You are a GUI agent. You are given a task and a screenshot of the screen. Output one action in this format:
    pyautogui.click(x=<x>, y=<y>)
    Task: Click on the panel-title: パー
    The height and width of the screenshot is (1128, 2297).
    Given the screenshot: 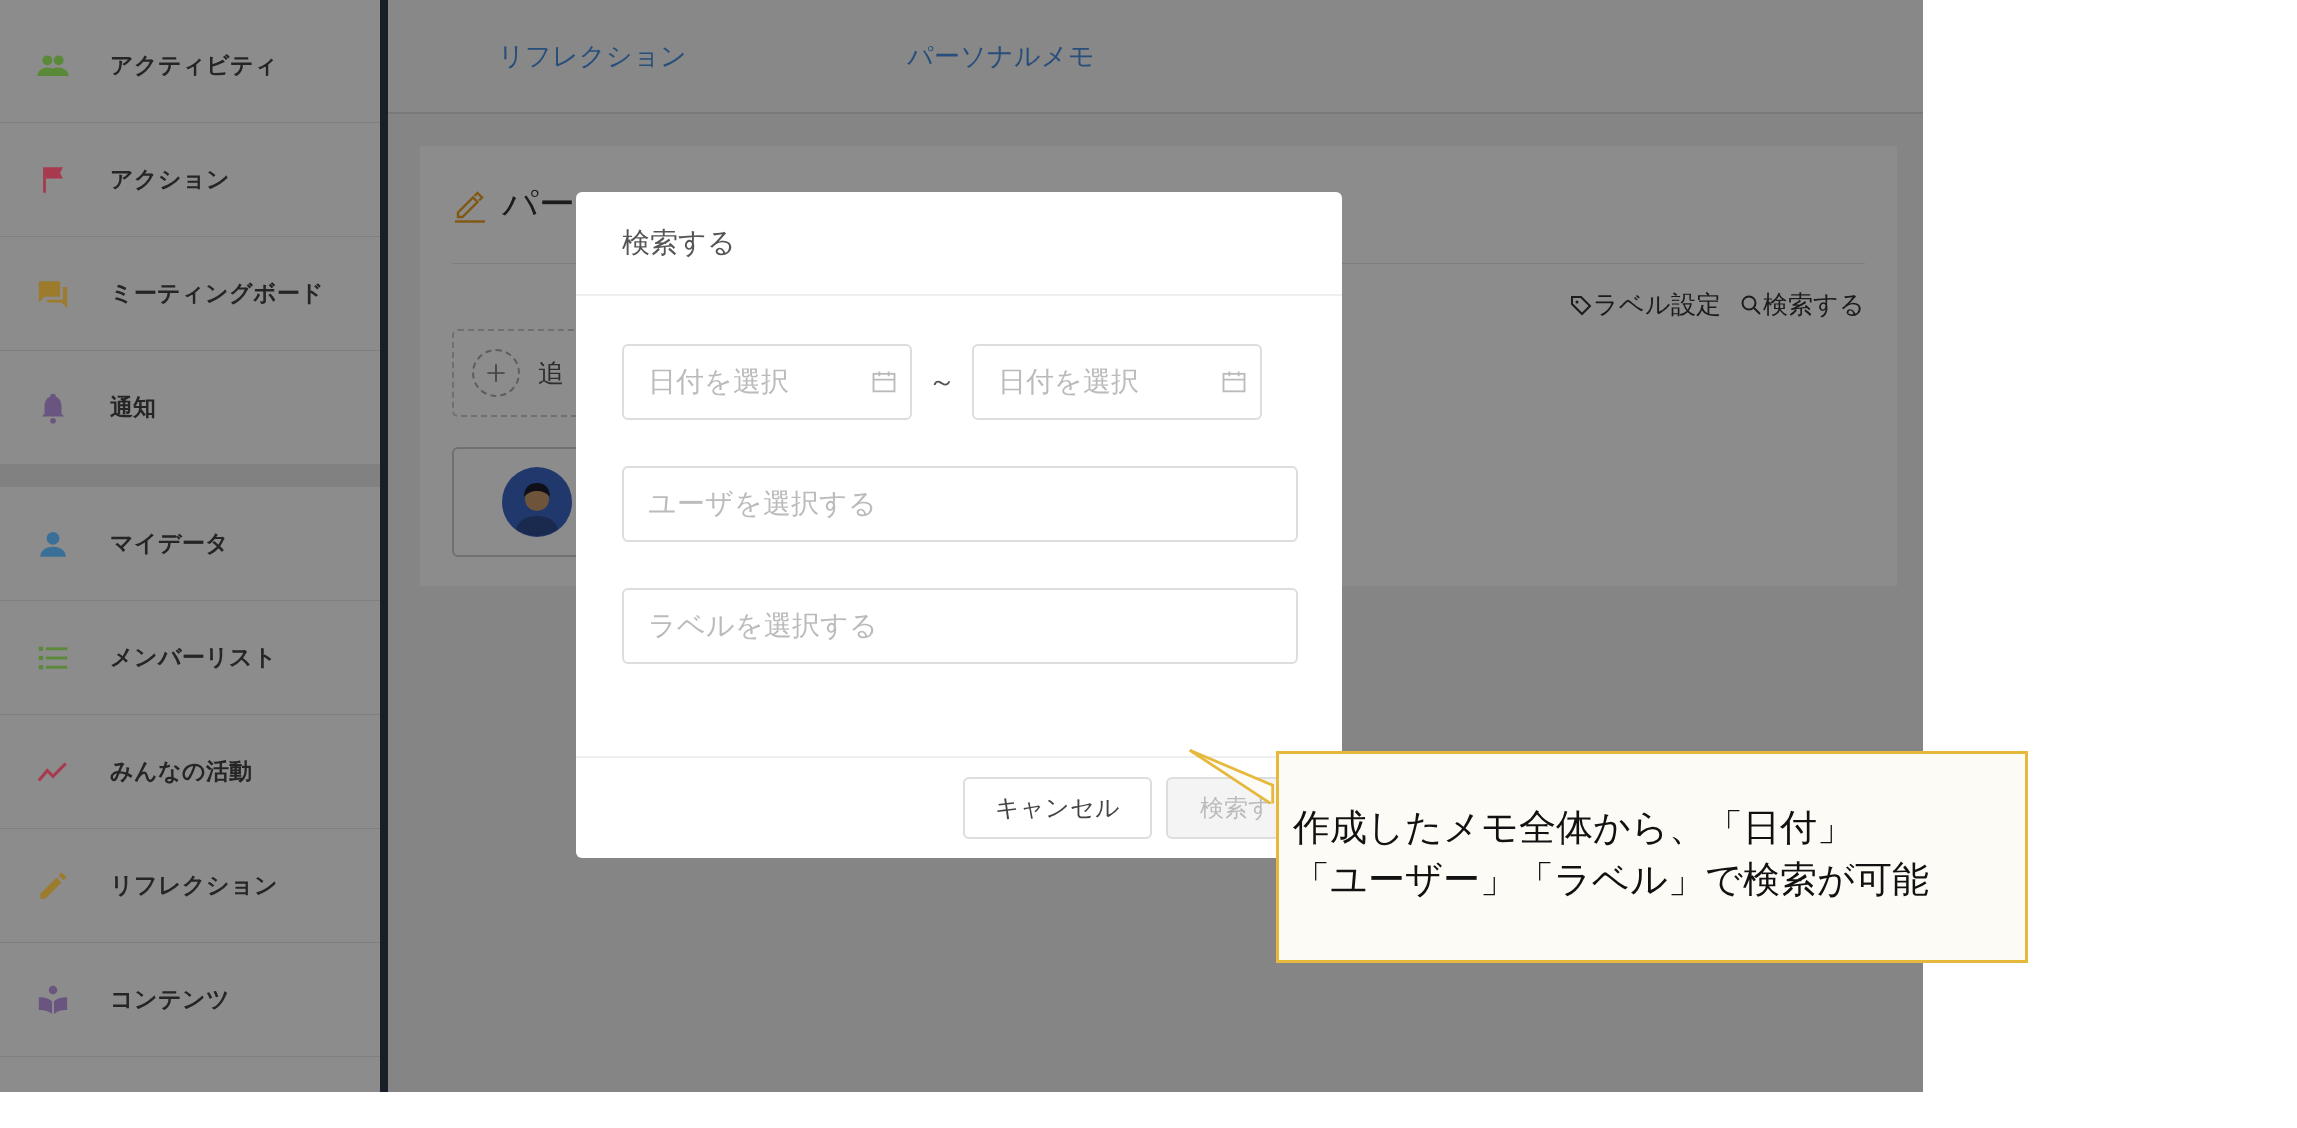 What is the action you would take?
    pyautogui.click(x=538, y=204)
    